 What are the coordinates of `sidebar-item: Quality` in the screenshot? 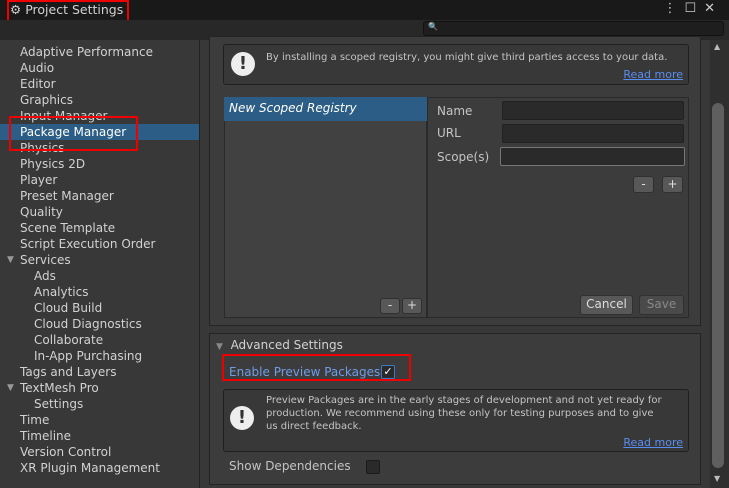 It's located at (41, 212).